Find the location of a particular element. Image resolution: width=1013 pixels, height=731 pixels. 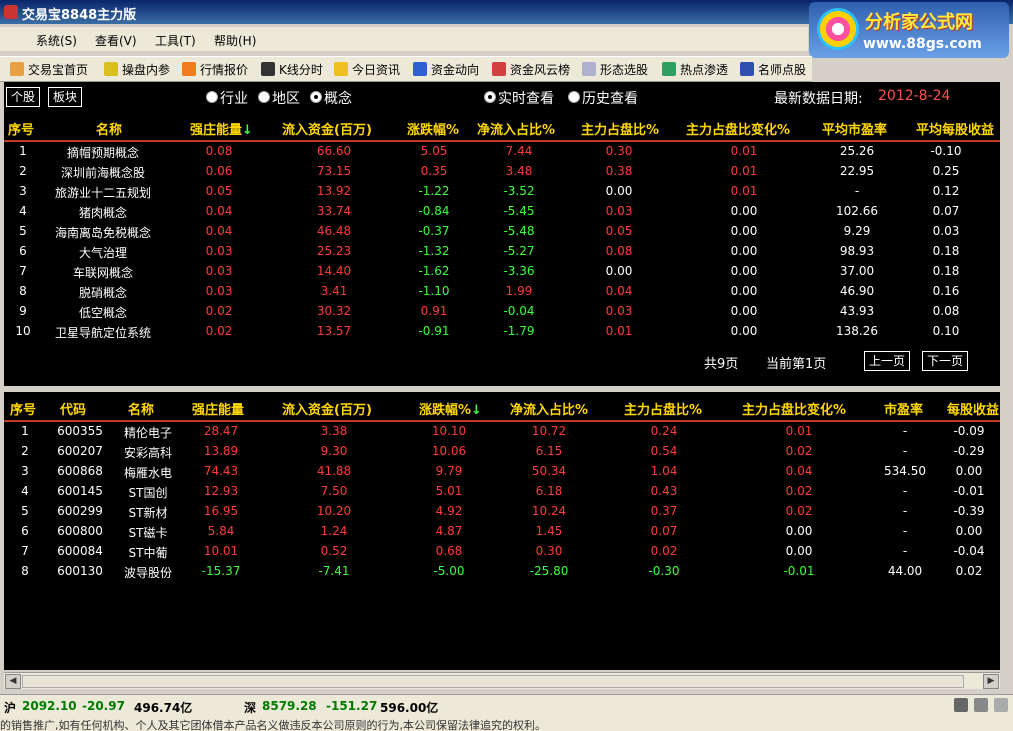

table-cell: 0.03 is located at coordinates (619, 211).